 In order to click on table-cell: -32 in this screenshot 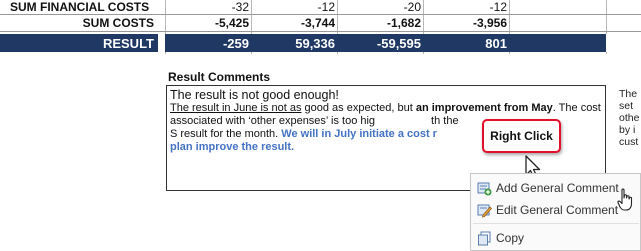, I will do `click(208, 7)`.